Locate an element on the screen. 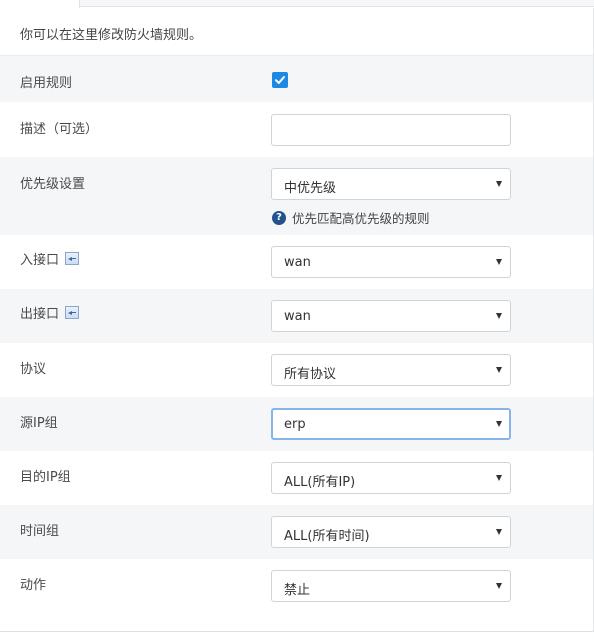 Image resolution: width=594 pixels, height=643 pixels. action-select-value: 禁止 is located at coordinates (297, 590).